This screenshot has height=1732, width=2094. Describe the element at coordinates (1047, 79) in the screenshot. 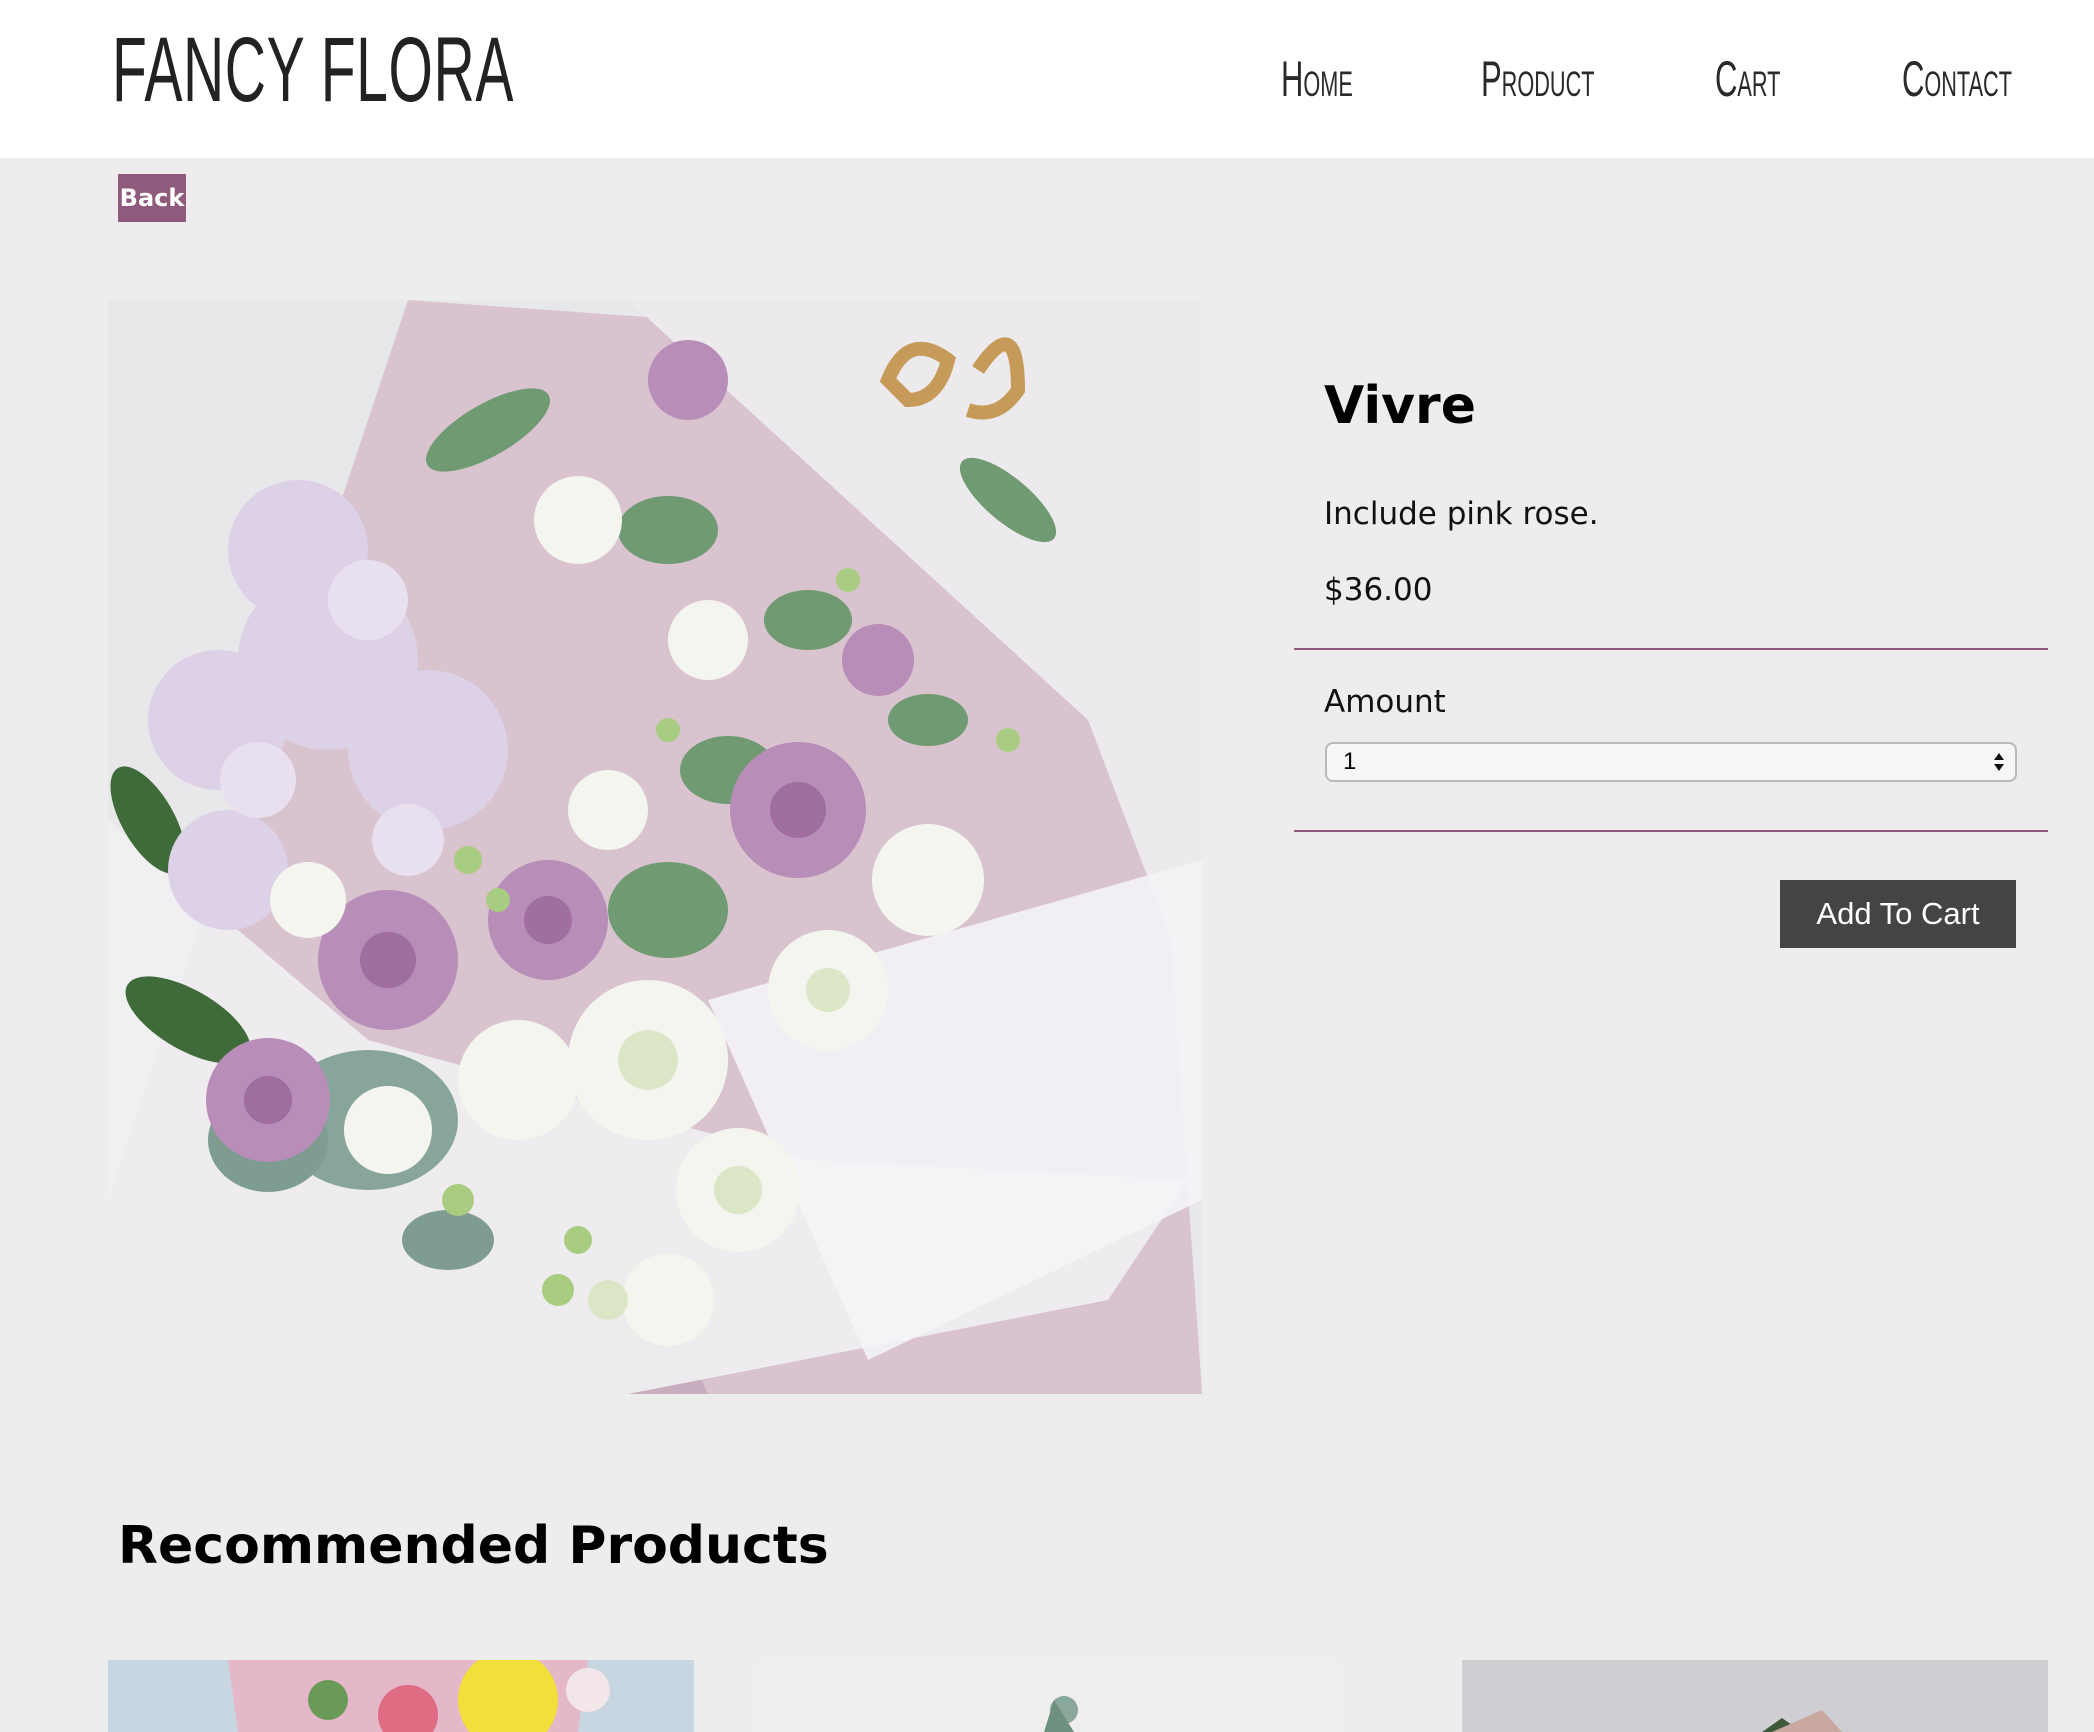

I see `site-header: FANCY FLORA Home Product Cart Contact` at that location.